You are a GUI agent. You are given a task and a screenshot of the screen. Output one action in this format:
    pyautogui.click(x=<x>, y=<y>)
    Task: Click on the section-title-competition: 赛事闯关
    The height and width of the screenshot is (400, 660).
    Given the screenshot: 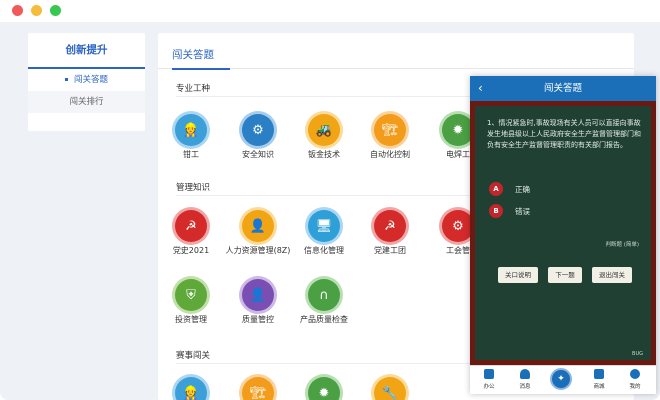 What is the action you would take?
    pyautogui.click(x=193, y=356)
    